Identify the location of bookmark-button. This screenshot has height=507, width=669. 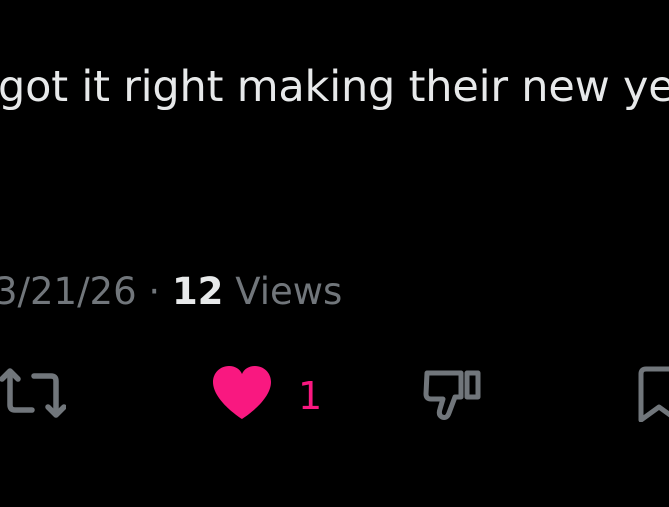
(653, 394).